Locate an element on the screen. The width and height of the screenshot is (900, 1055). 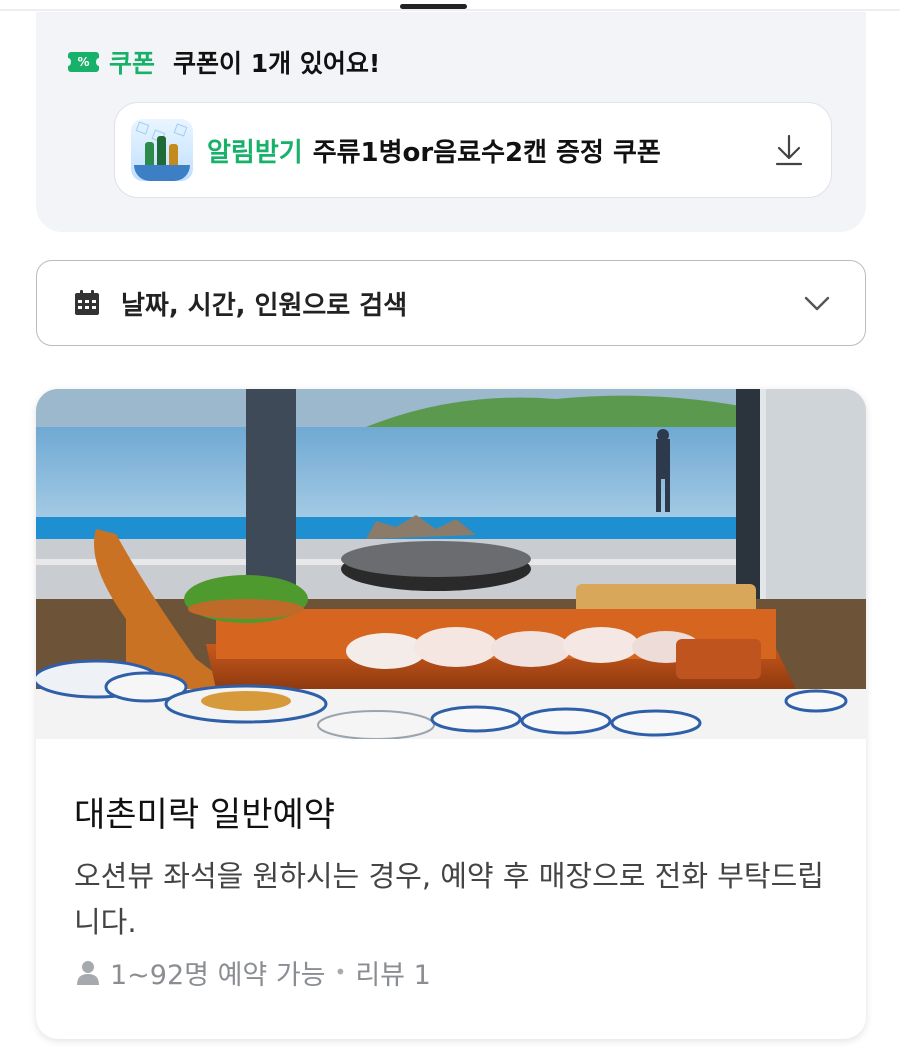
calendar-icon is located at coordinates (87, 302).